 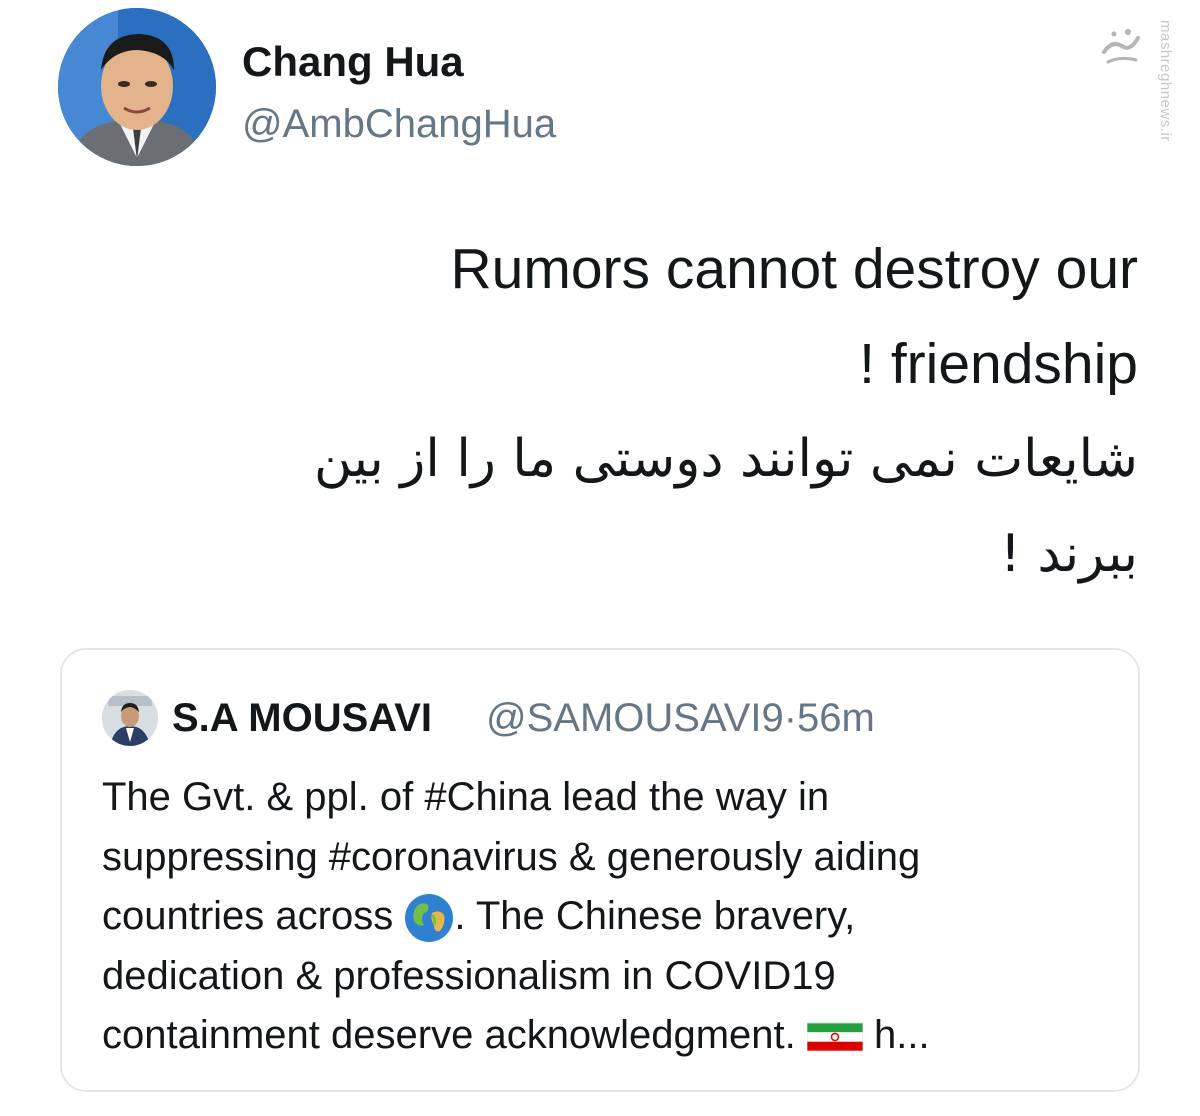 What do you see at coordinates (429, 918) in the screenshot?
I see `globe-emoji-icon` at bounding box center [429, 918].